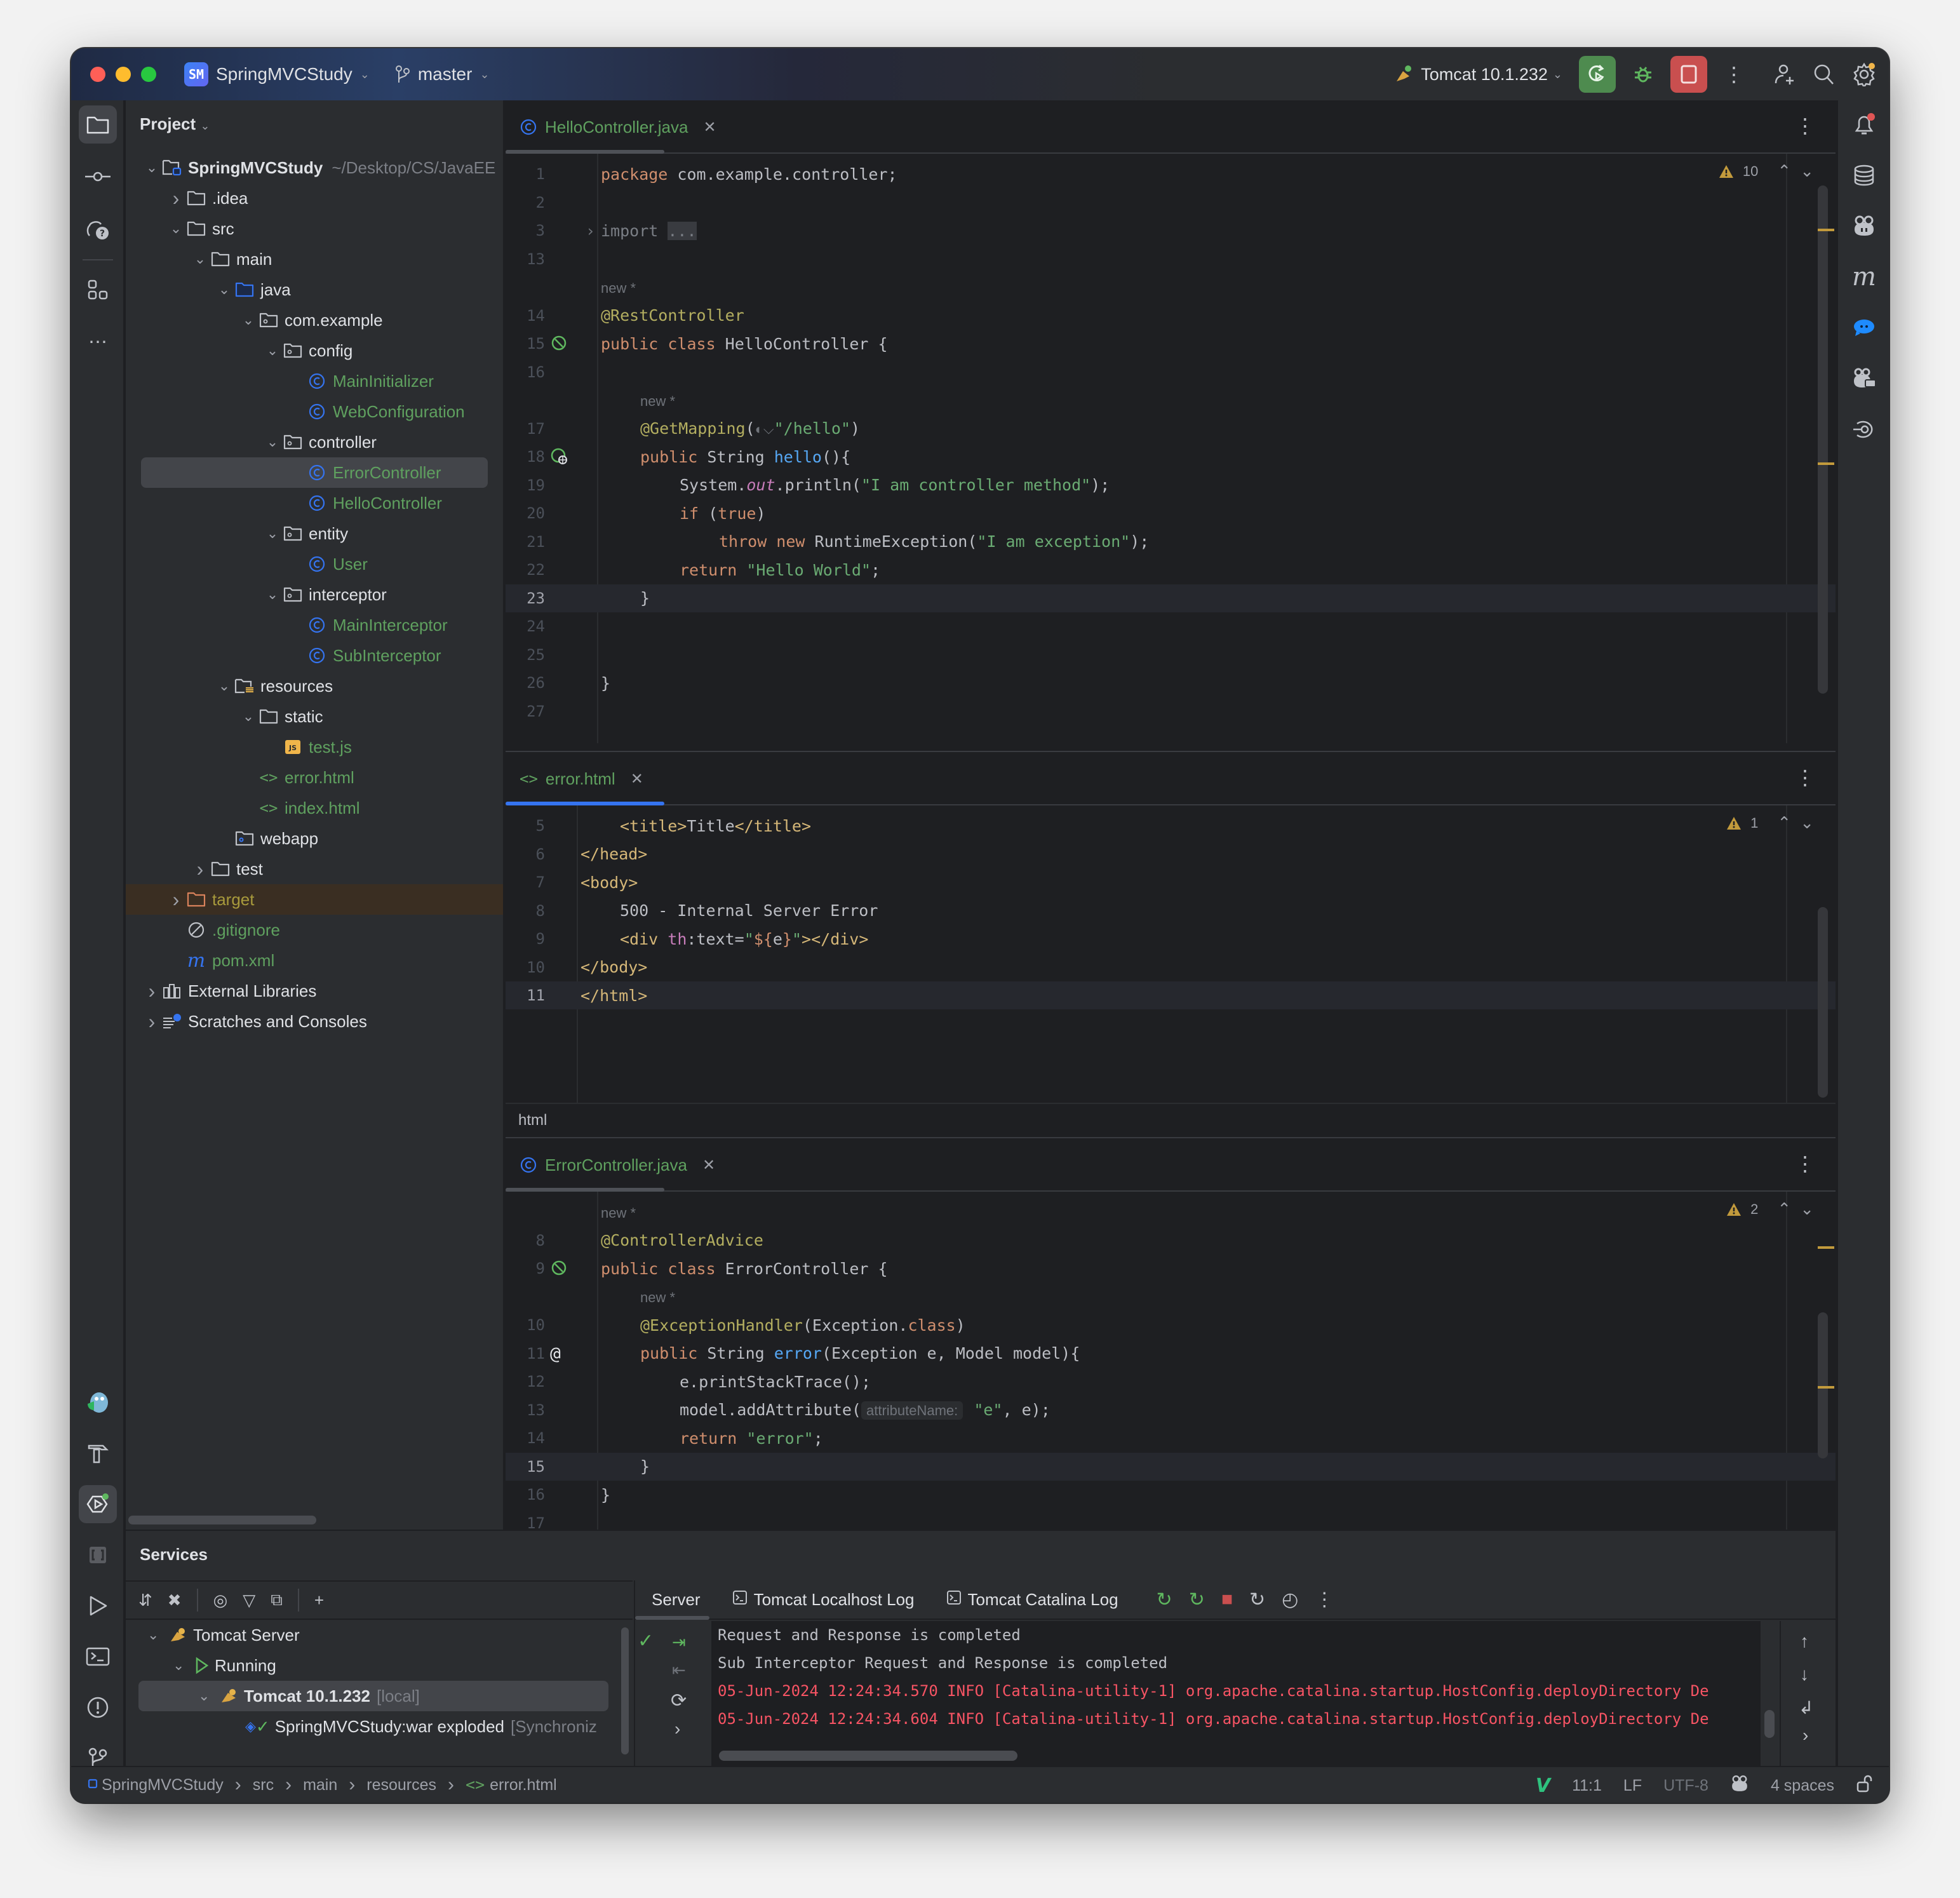  What do you see at coordinates (314, 991) in the screenshot?
I see `tree-item: › External Libraries` at bounding box center [314, 991].